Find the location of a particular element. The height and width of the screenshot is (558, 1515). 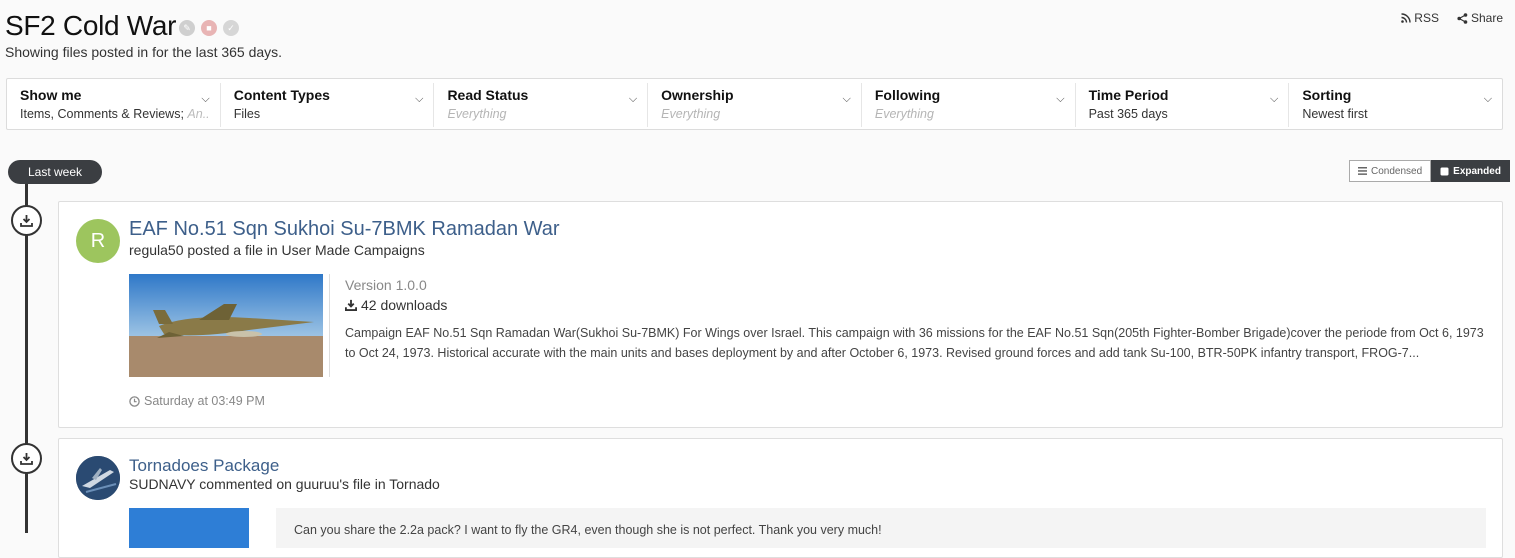

top-actions: RSS Share is located at coordinates (1452, 18).